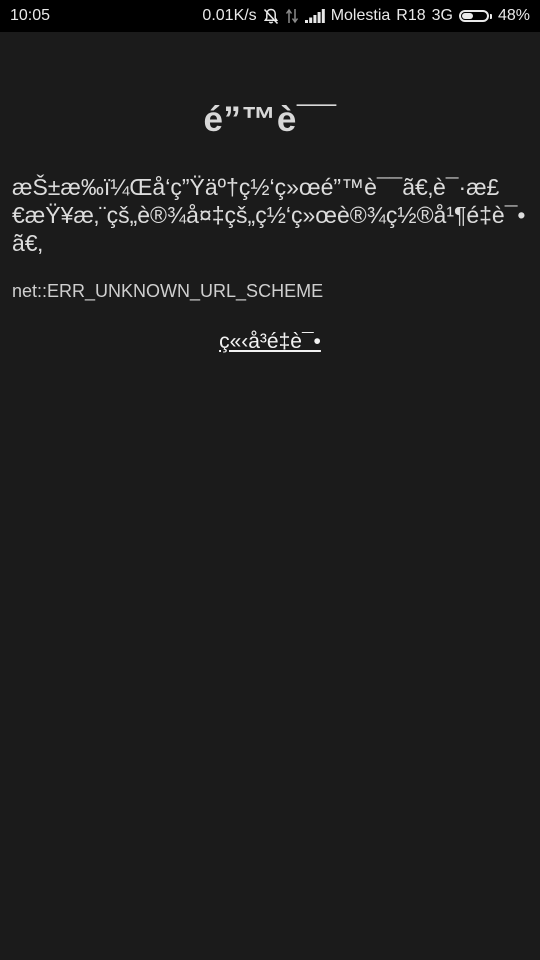  What do you see at coordinates (360, 15) in the screenshot?
I see `carrier-name: Molestia` at bounding box center [360, 15].